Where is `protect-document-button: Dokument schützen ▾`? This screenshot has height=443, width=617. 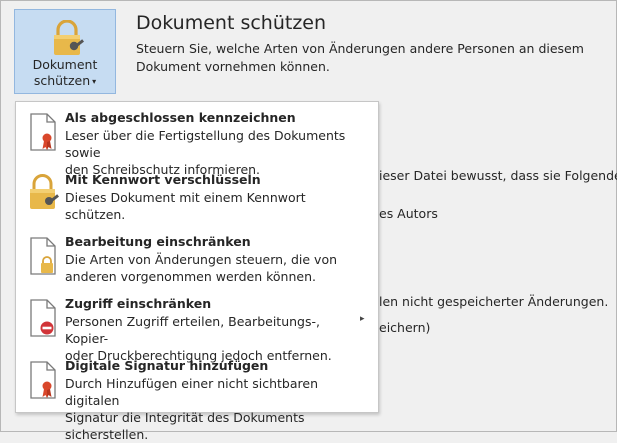
protect-document-button: Dokument schützen ▾ is located at coordinates (65, 51).